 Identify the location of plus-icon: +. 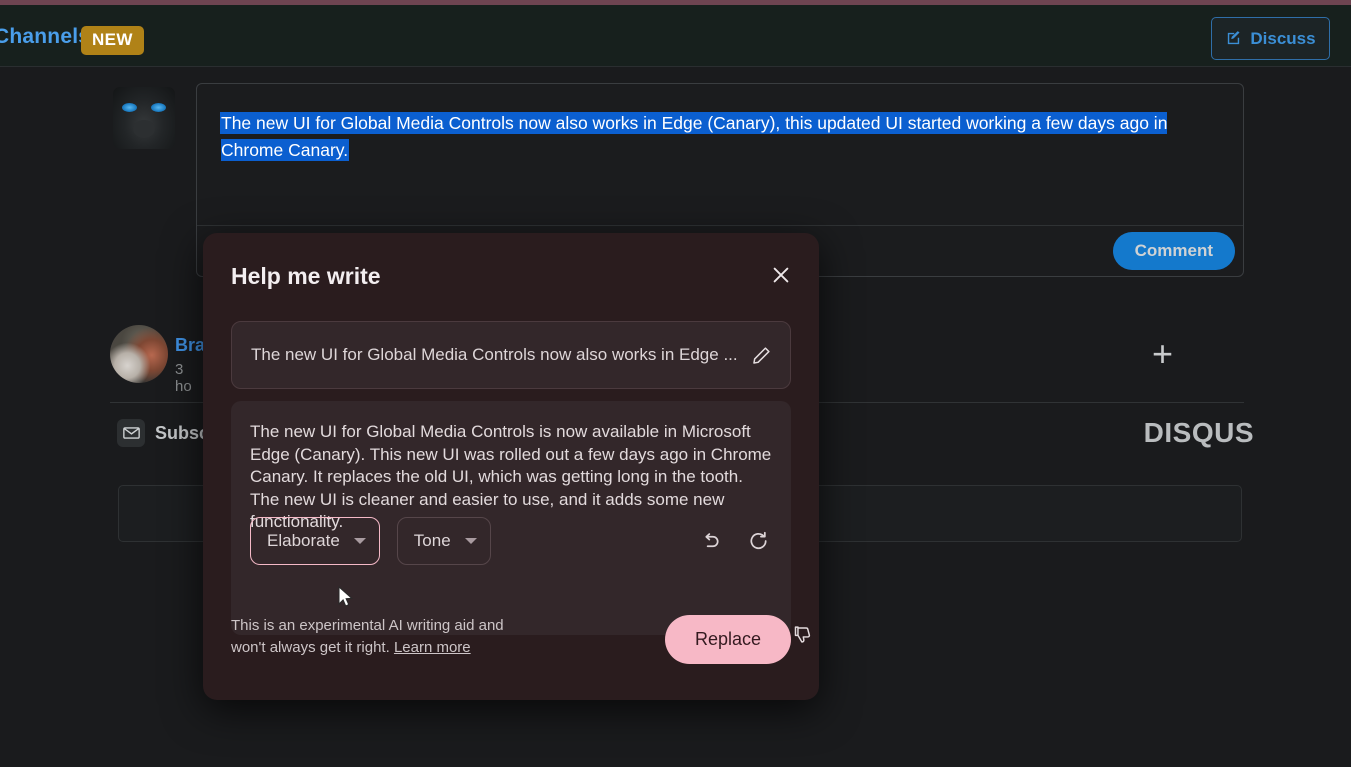
(1162, 354).